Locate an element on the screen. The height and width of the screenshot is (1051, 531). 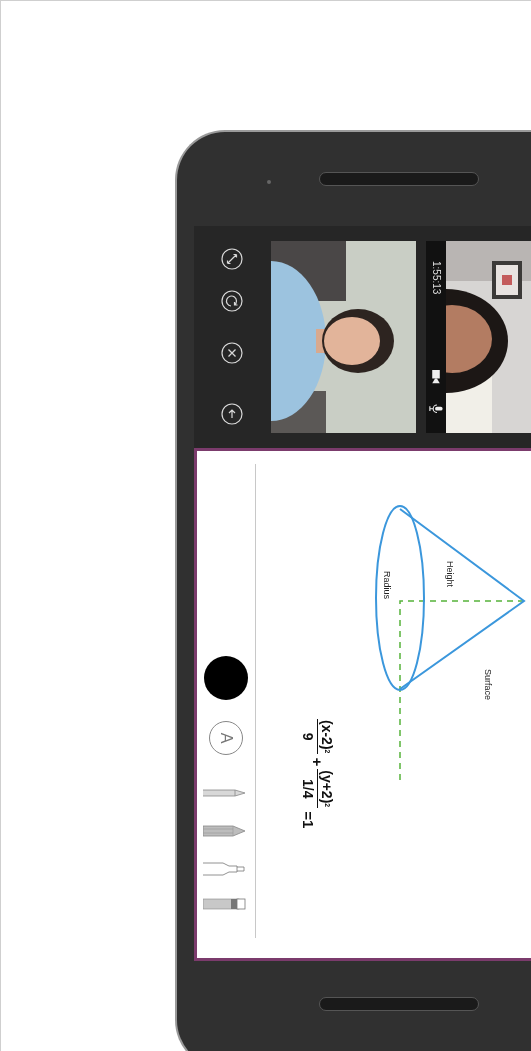
close-icon is located at coordinates (232, 353).